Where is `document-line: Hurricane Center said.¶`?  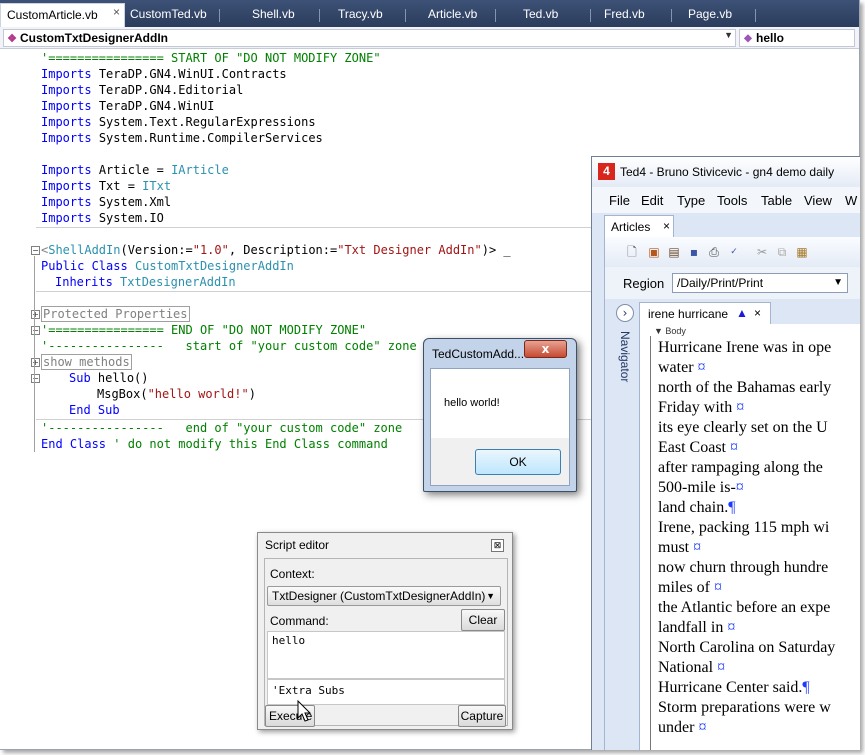
document-line: Hurricane Center said.¶ is located at coordinates (759, 688).